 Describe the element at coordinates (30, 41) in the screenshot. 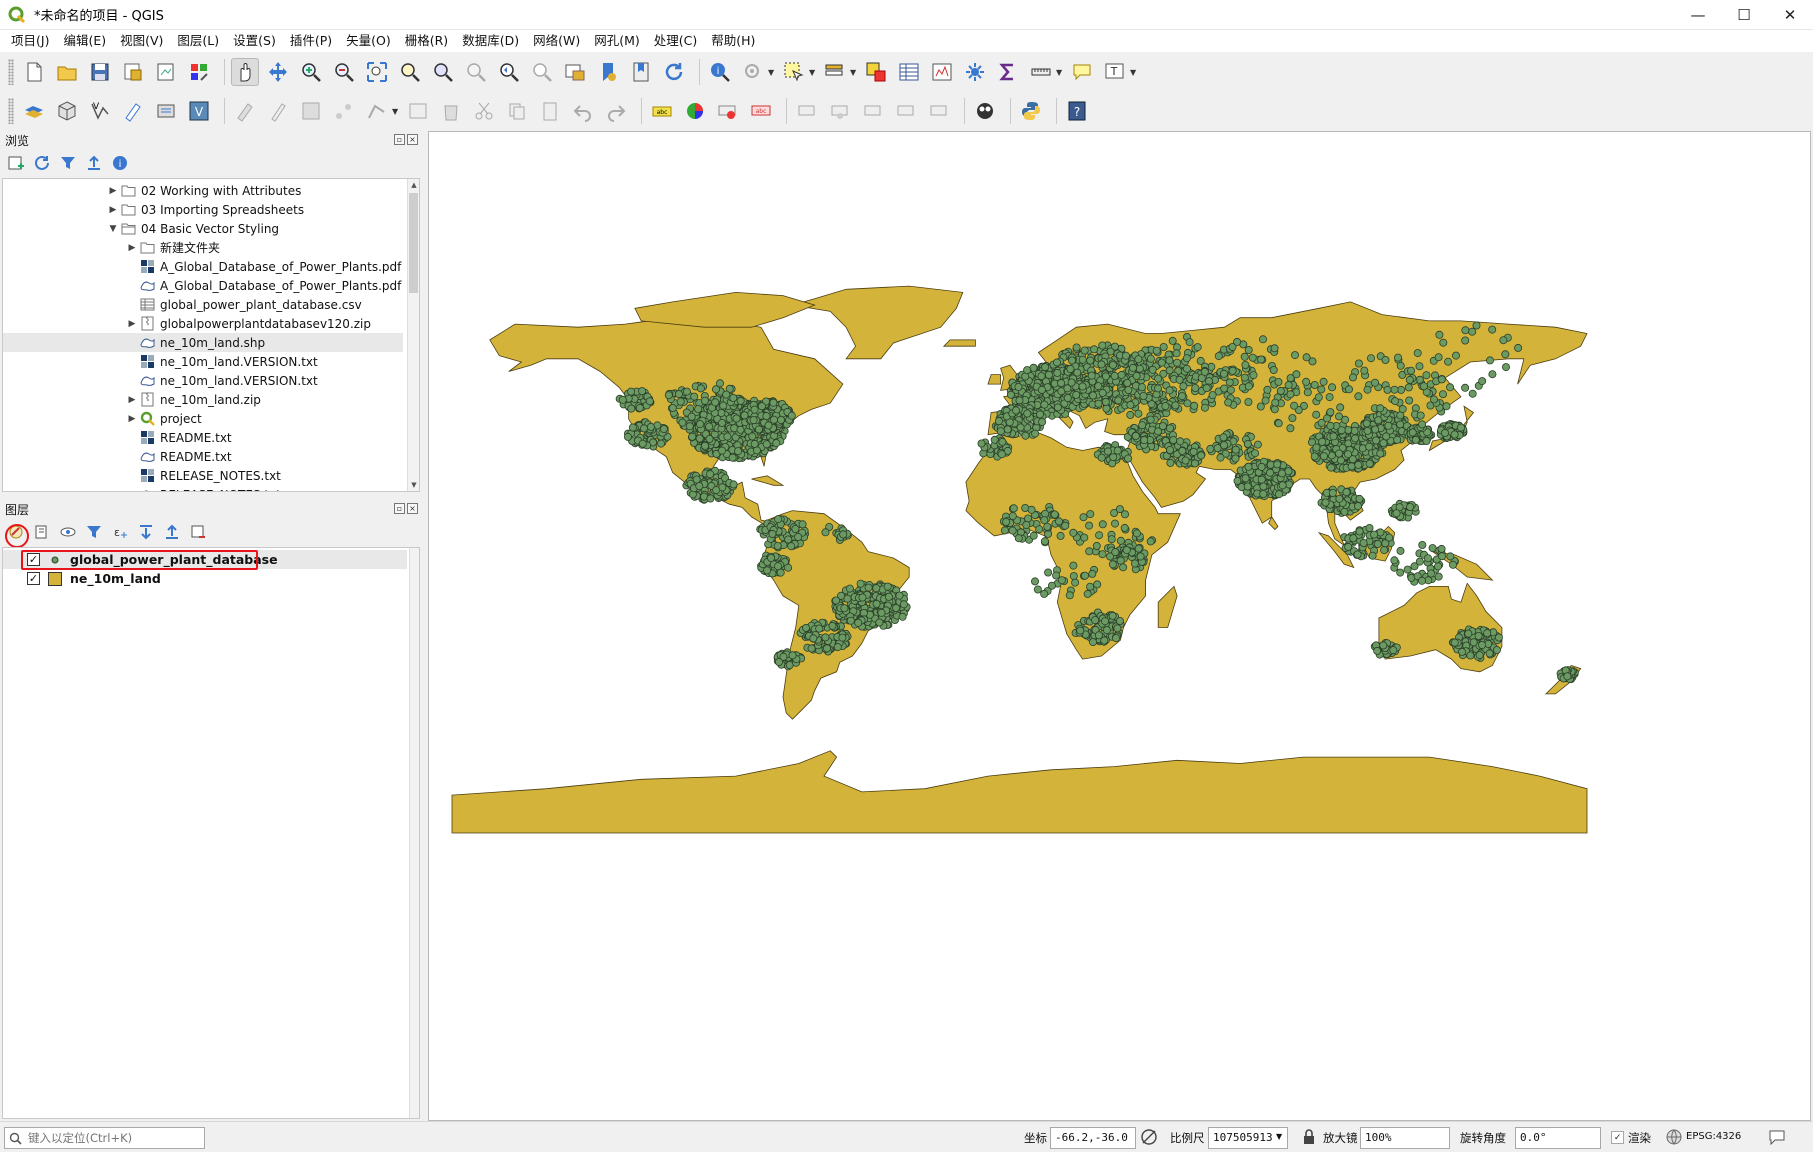

I see `menu-item-0: 项目(J)` at that location.